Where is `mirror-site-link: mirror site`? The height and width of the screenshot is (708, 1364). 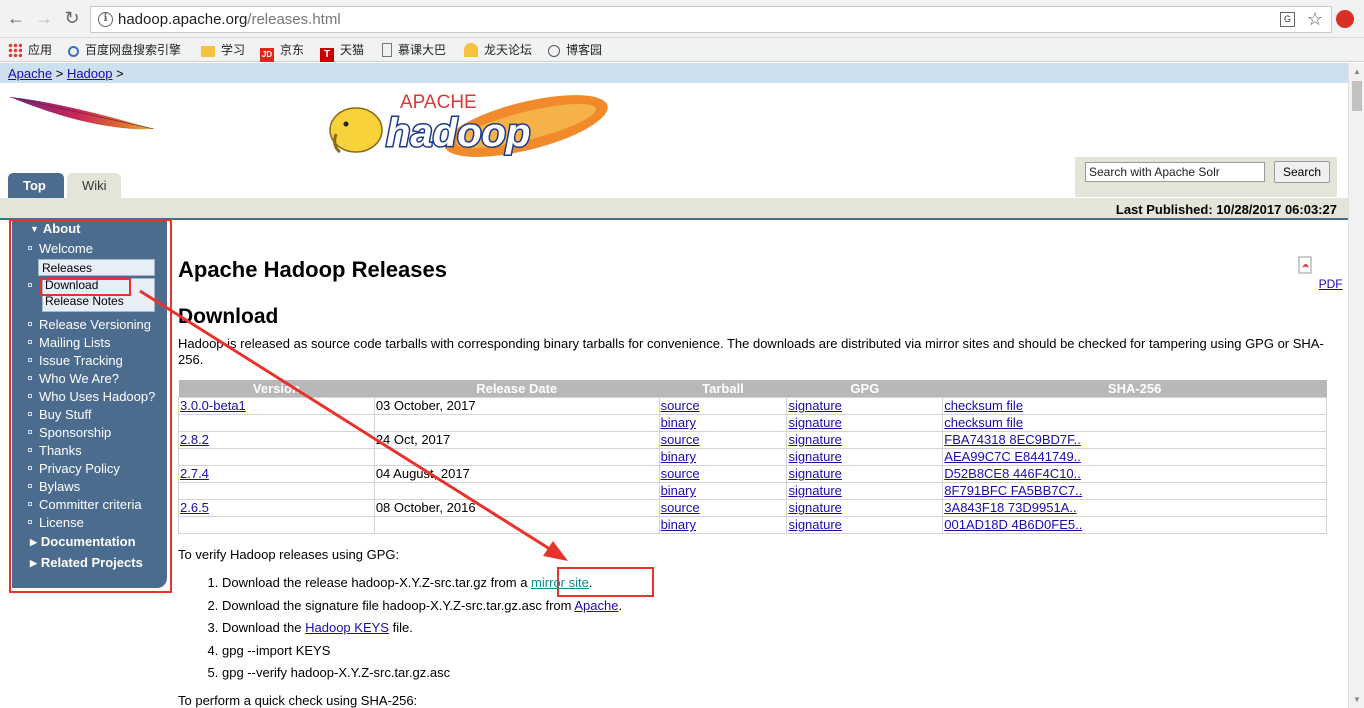
mirror-site-link: mirror site is located at coordinates (560, 582).